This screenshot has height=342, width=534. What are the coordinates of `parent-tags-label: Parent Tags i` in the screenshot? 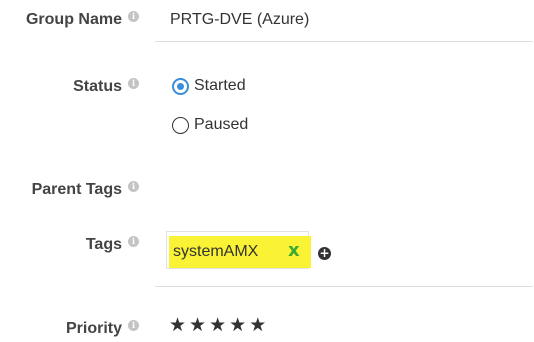 It's located at (85, 189).